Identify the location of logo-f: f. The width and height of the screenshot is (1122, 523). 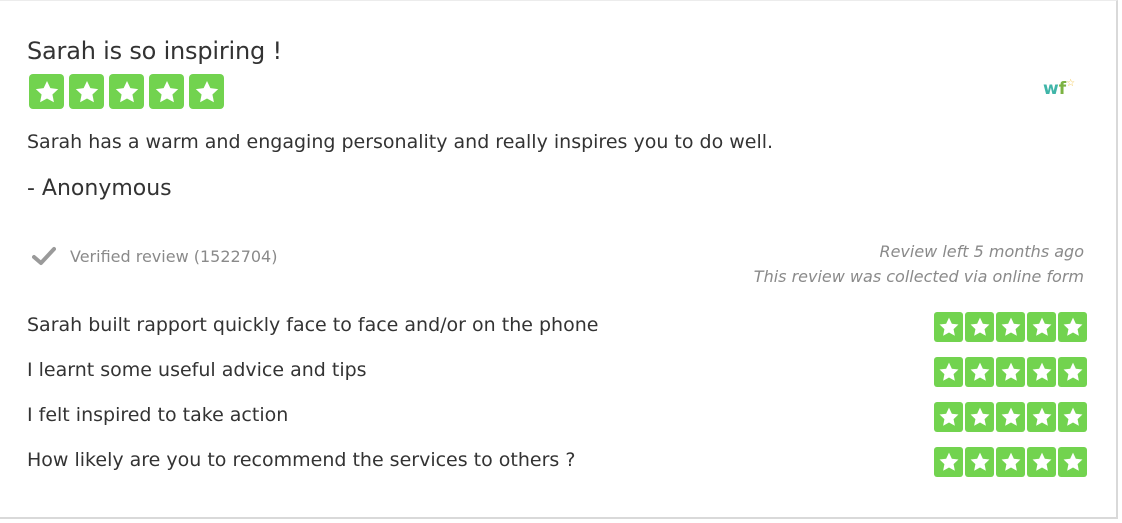
(1062, 89).